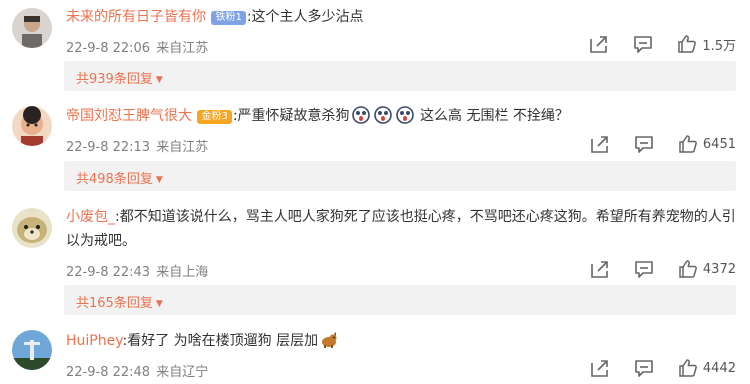 This screenshot has width=750, height=384. Describe the element at coordinates (182, 272) in the screenshot. I see `location: 来自上海` at that location.